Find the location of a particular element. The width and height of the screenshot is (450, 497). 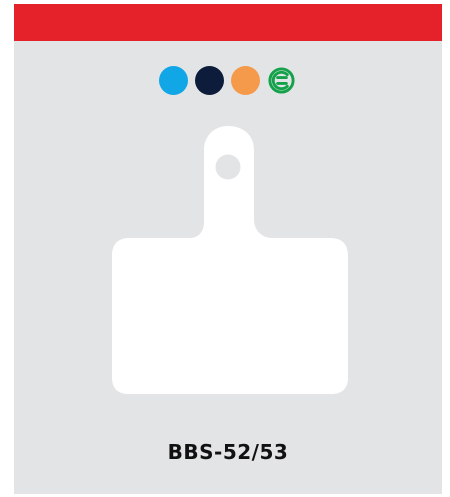

product-model-label: BBS-52/53 is located at coordinates (228, 452).